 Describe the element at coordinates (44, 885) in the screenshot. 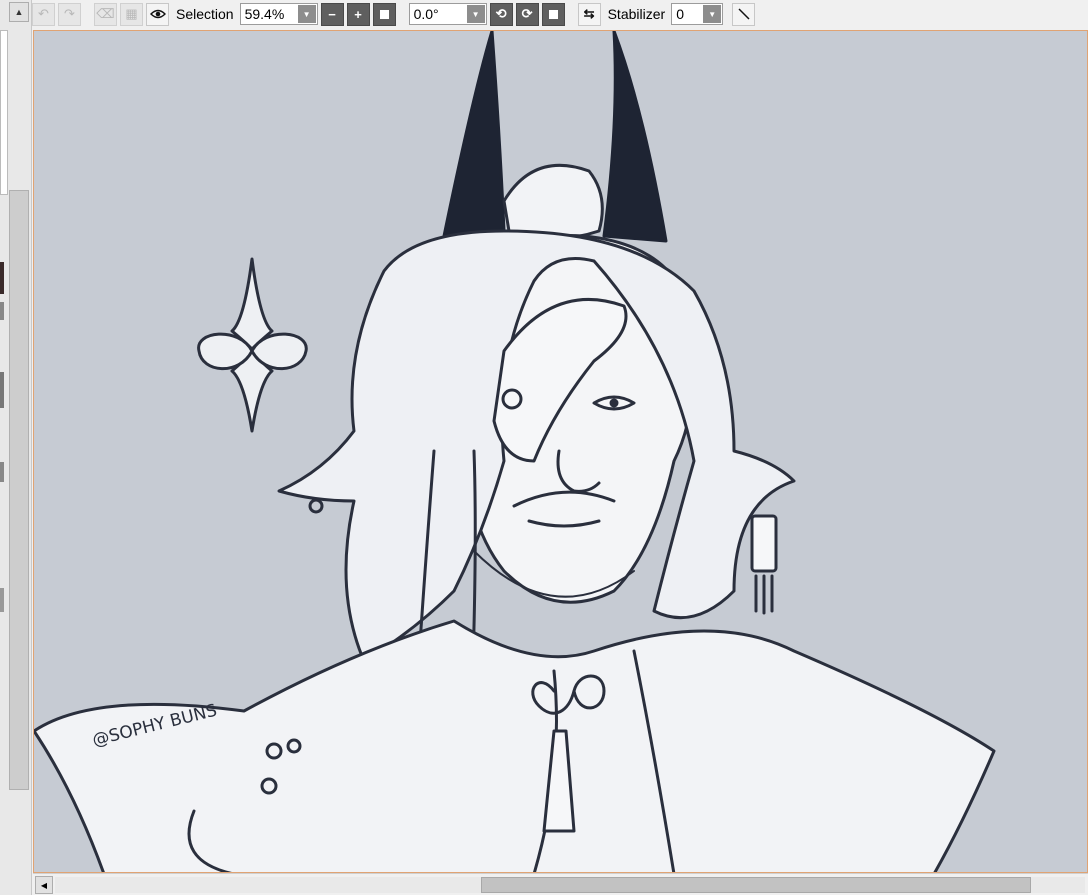

I see `scroll-left-button: ◀` at that location.